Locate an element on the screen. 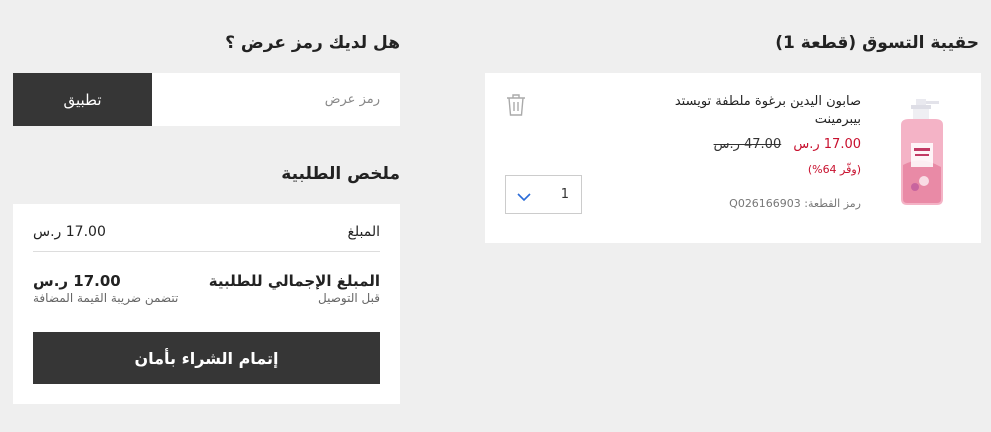 The width and height of the screenshot is (991, 432). summary-title: ملخص الطلبية is located at coordinates (340, 174).